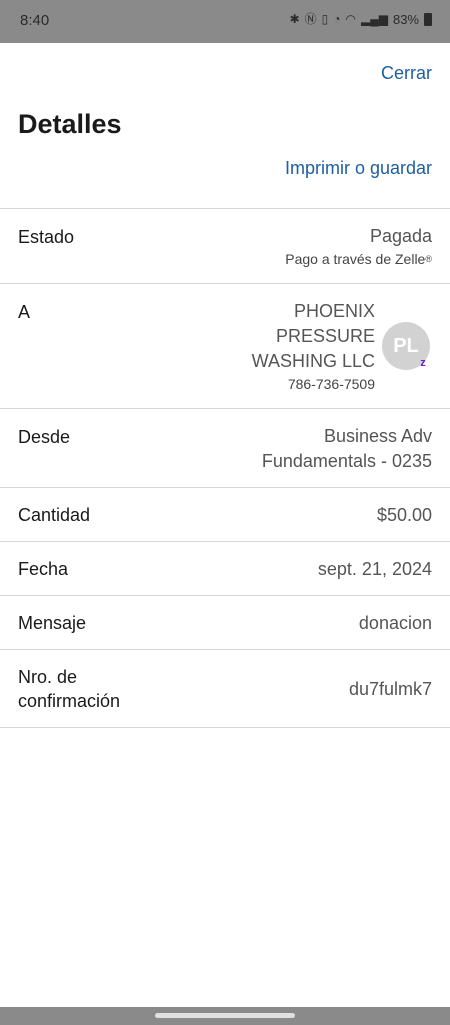 The width and height of the screenshot is (450, 1025). Describe the element at coordinates (35, 20) in the screenshot. I see `status-time: 8:40` at that location.